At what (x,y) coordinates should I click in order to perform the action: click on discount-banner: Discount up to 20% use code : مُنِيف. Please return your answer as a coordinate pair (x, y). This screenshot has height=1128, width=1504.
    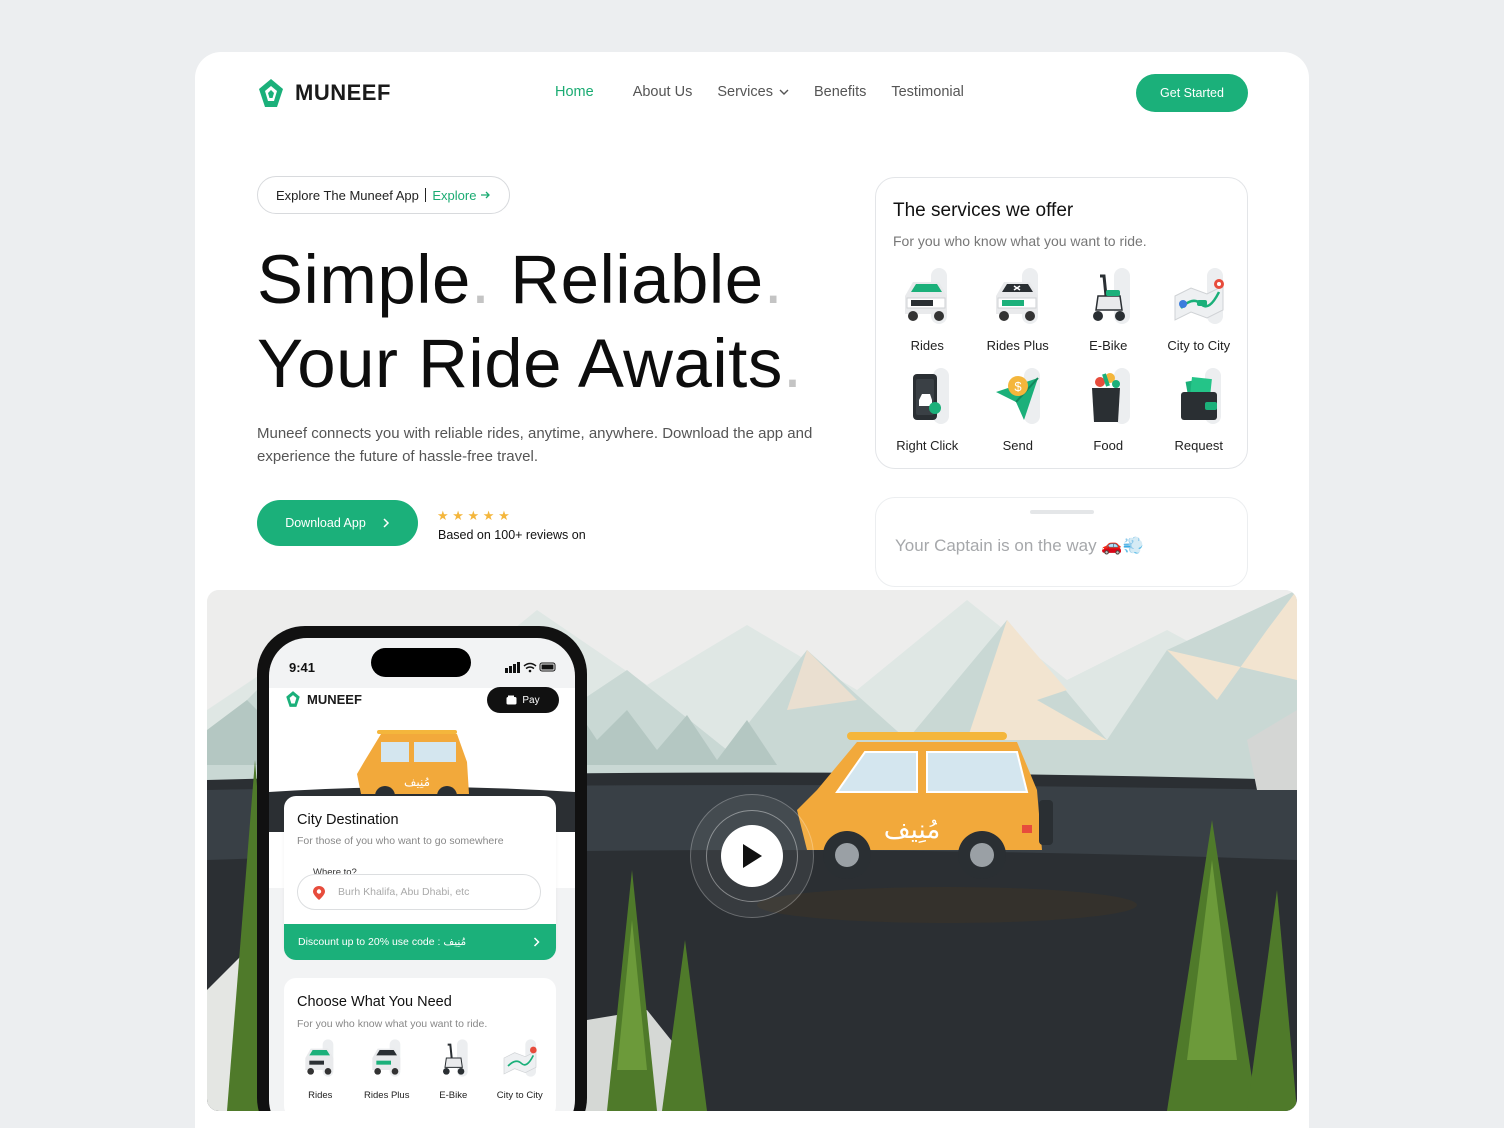
    Looking at the image, I should click on (420, 942).